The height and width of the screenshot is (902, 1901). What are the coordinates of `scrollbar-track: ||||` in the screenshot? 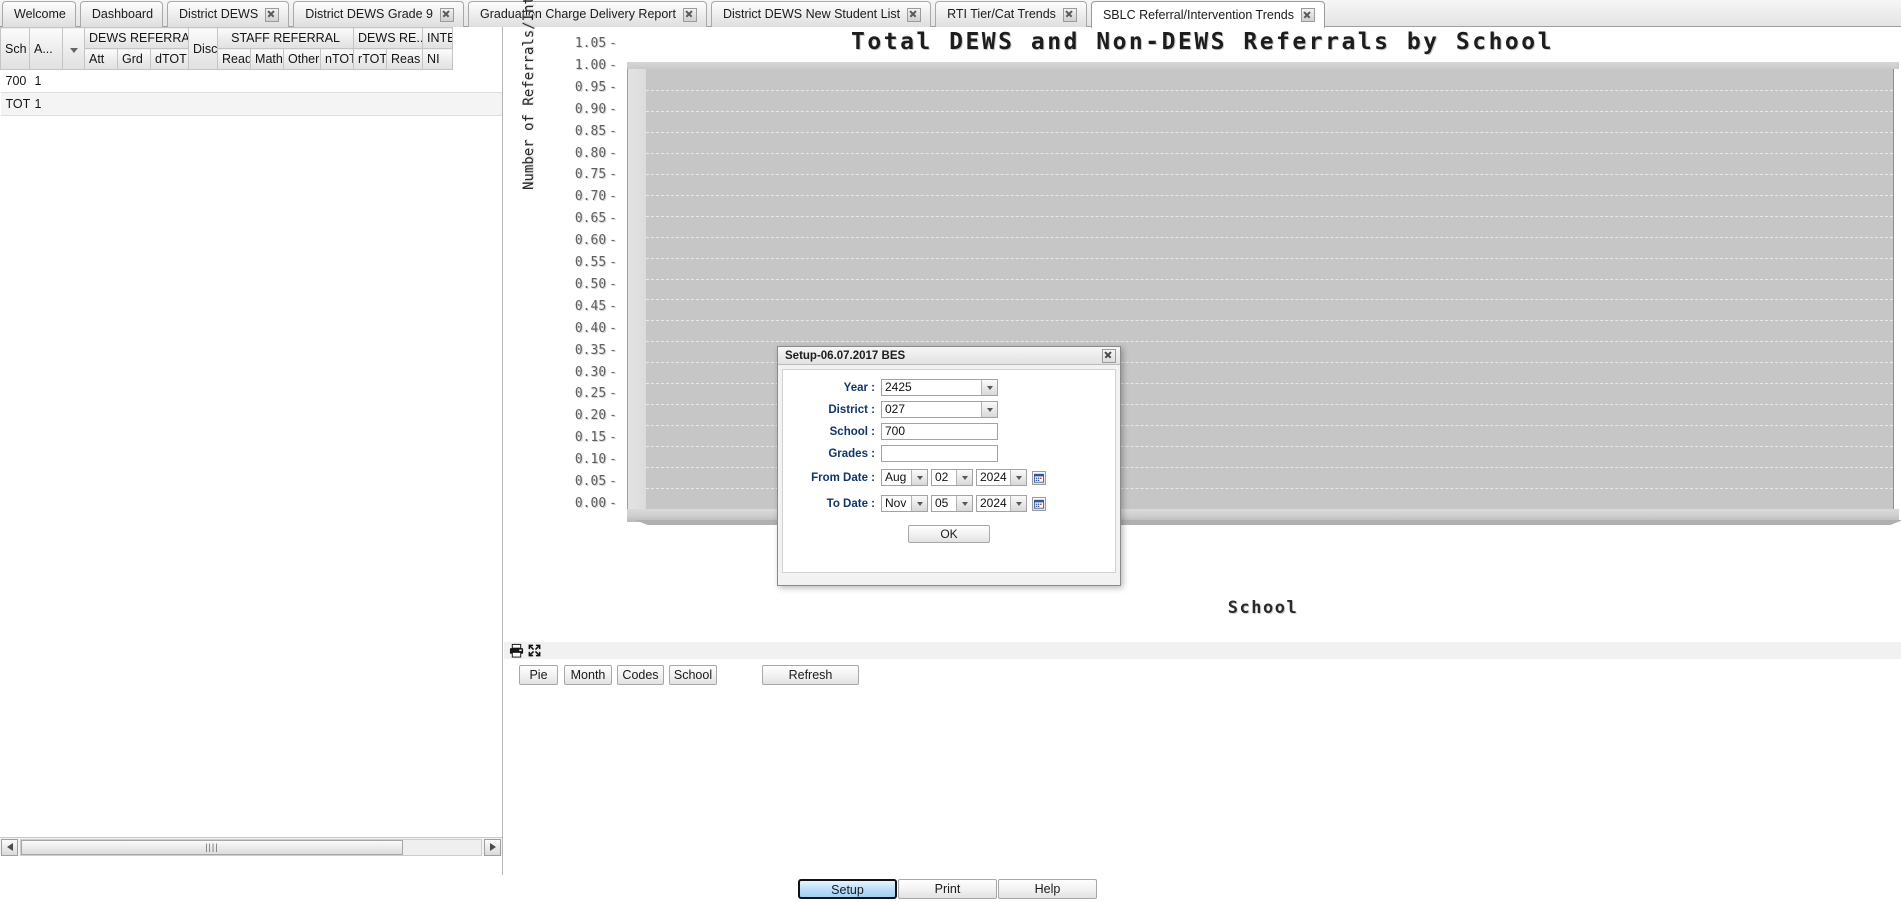 It's located at (251, 847).